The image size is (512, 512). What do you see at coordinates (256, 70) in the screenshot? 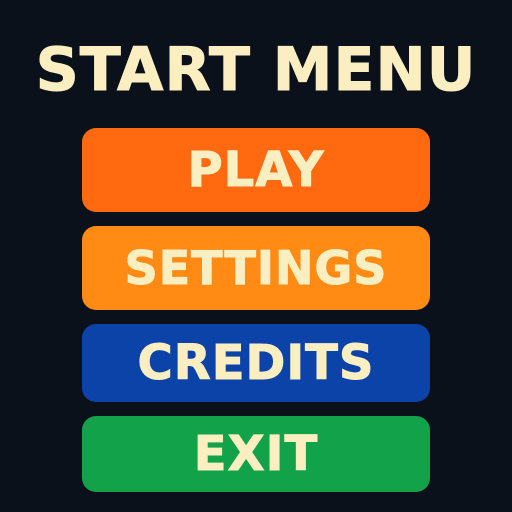
I see `menu-title: START MENU` at bounding box center [256, 70].